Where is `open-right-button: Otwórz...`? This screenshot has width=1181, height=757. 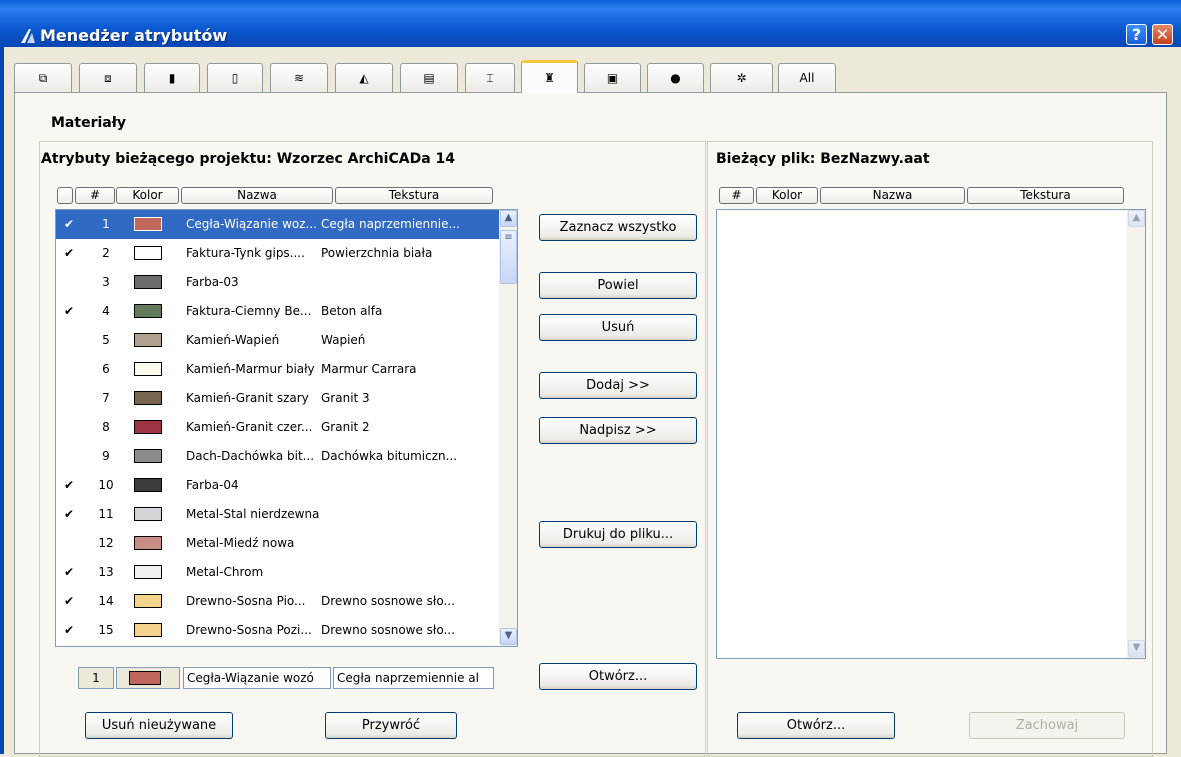
open-right-button: Otwórz... is located at coordinates (816, 725).